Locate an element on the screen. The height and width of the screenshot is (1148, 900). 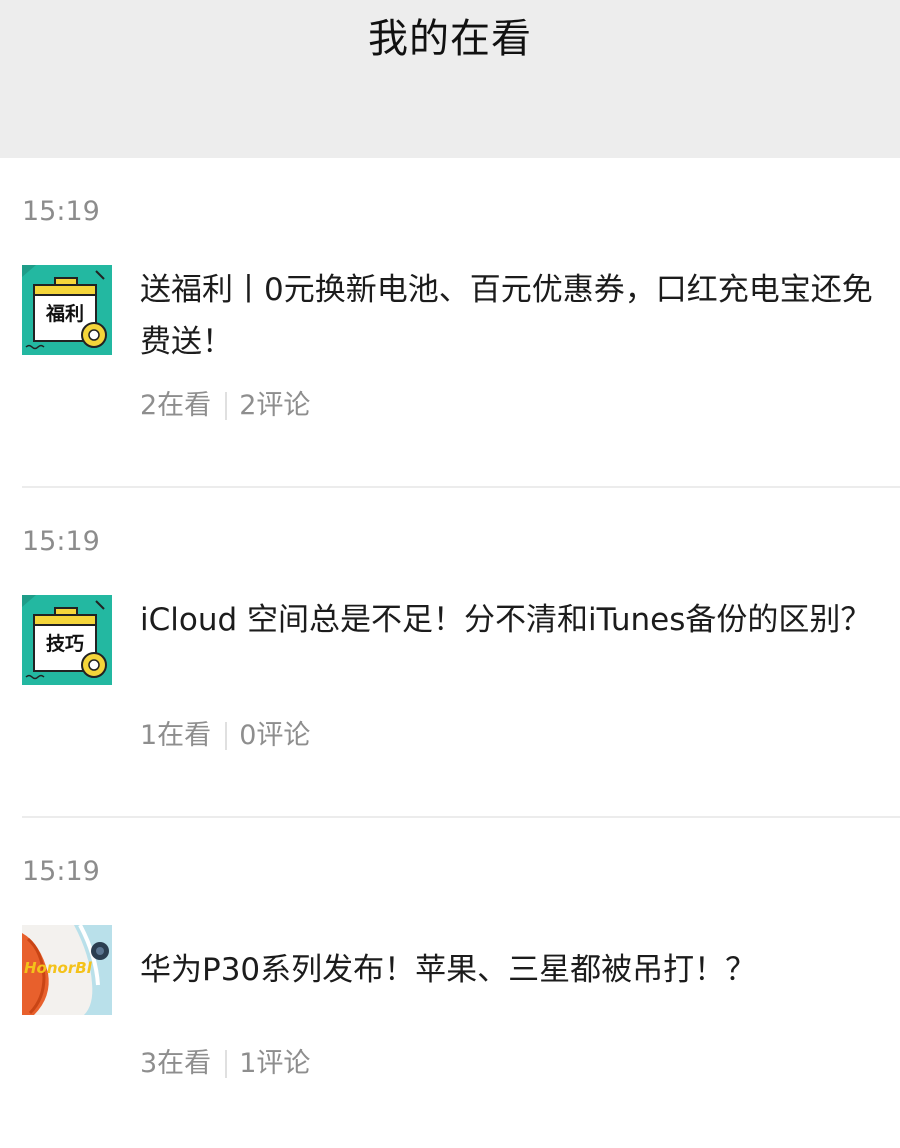
article-thumbnail: 福利 is located at coordinates (67, 310).